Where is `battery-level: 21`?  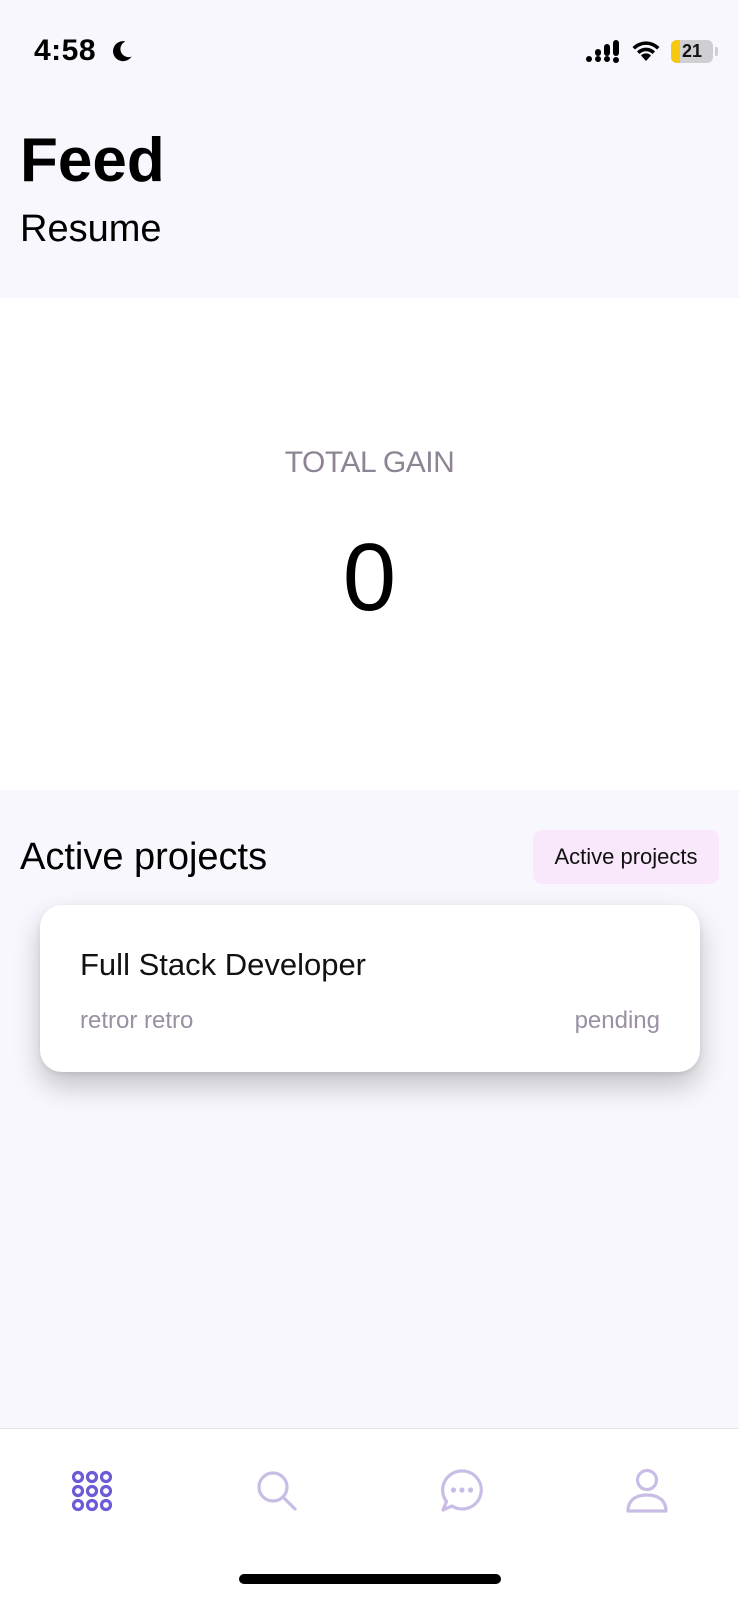 battery-level: 21 is located at coordinates (692, 51).